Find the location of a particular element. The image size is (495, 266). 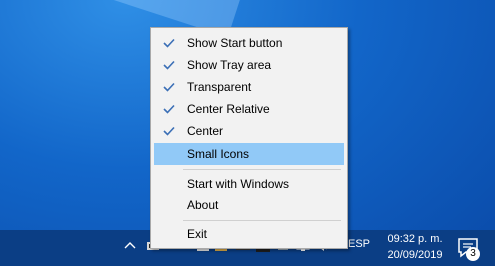

chevron-up-icon is located at coordinates (130, 245).